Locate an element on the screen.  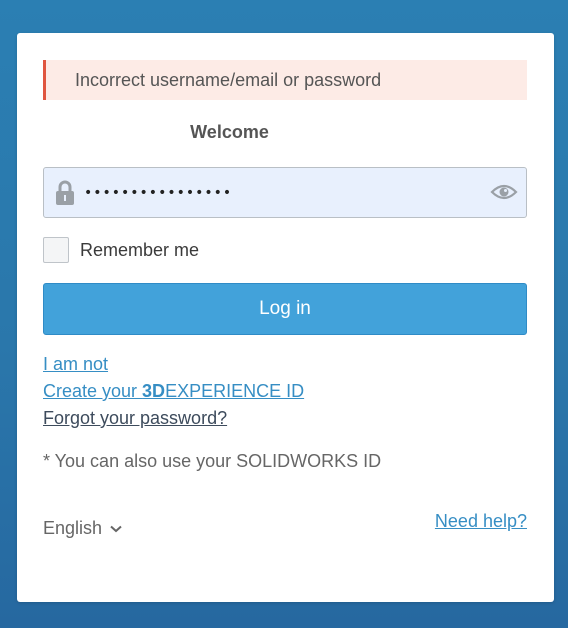
remember-me-label: Remember me is located at coordinates (139, 250).